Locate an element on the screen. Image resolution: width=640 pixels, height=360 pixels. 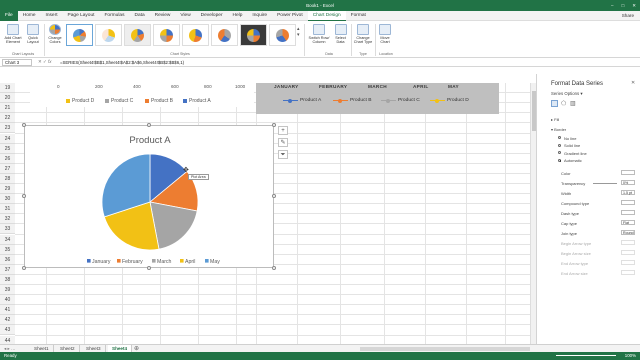
tab-file: File is located at coordinates (9, 15).